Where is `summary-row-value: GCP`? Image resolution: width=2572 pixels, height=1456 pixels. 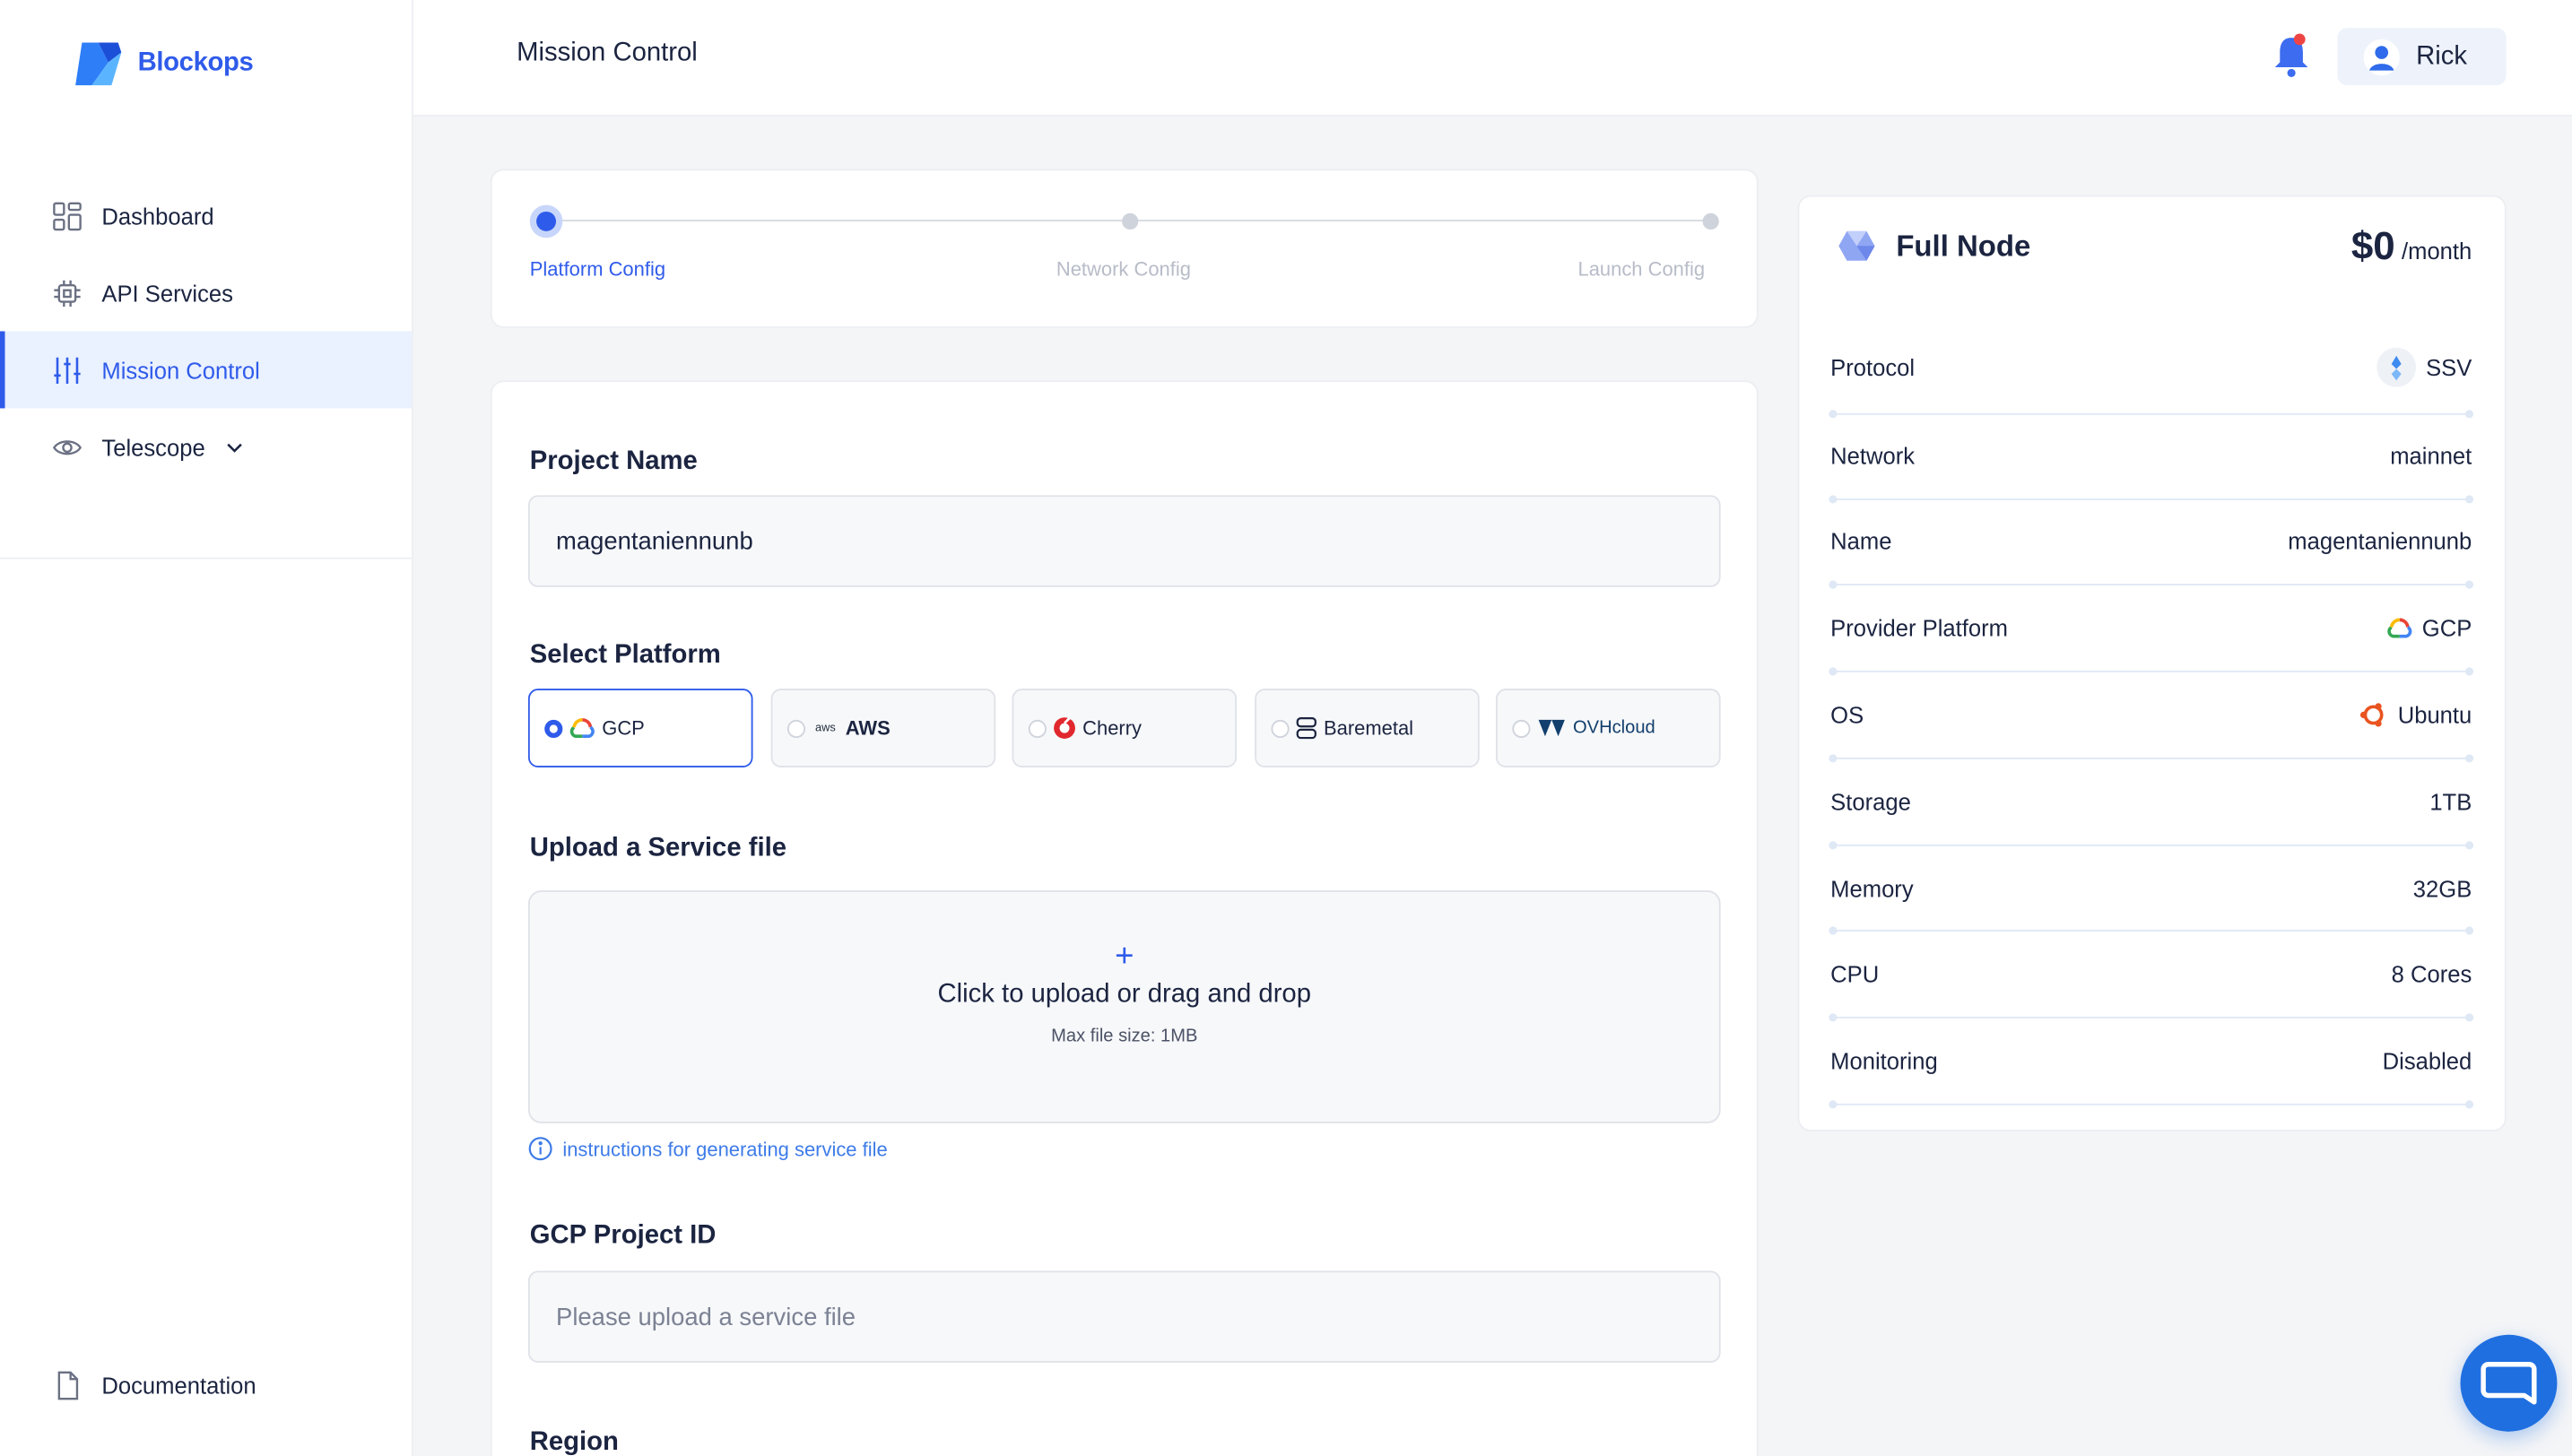 summary-row-value: GCP is located at coordinates (2446, 628).